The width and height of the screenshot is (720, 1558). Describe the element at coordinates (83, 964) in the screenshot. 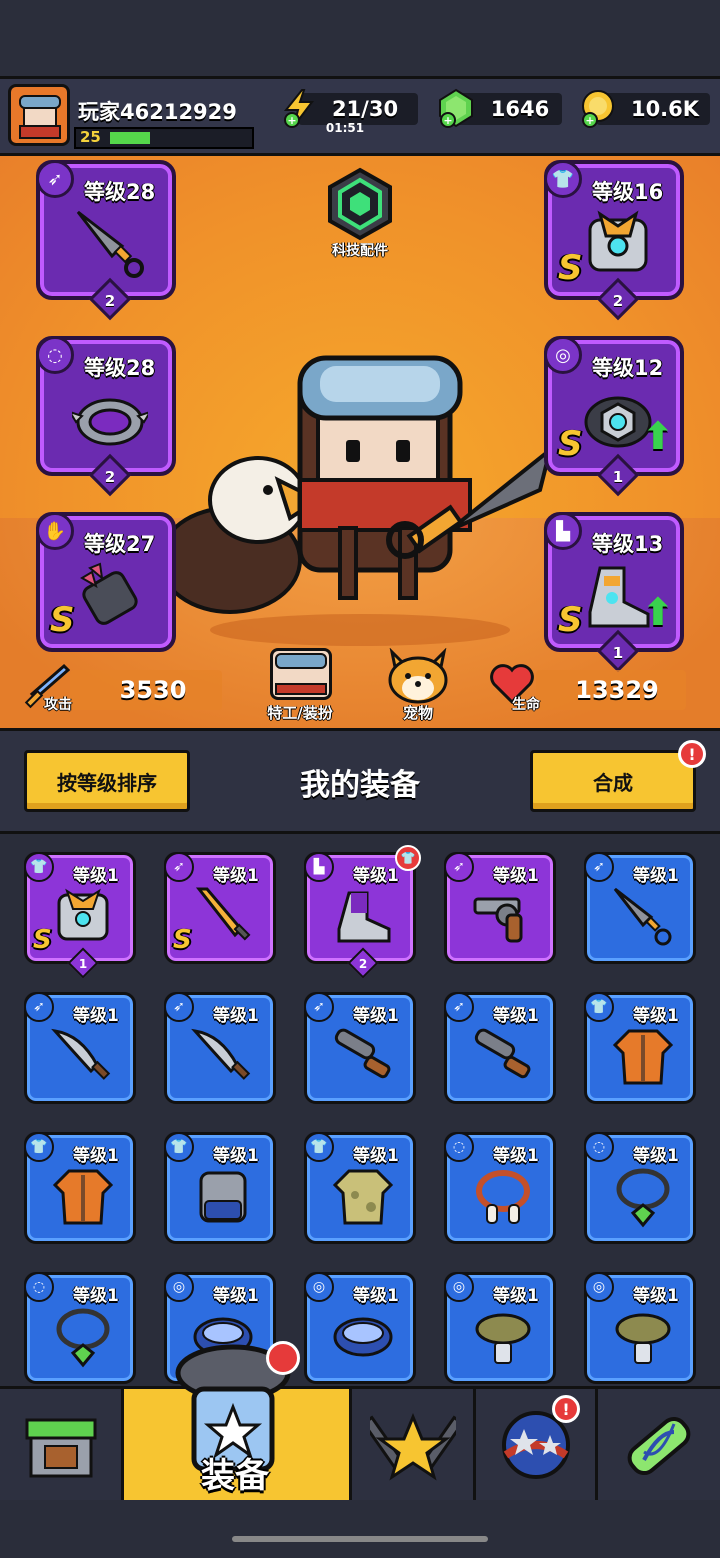

I see `equip-rank: 1` at that location.